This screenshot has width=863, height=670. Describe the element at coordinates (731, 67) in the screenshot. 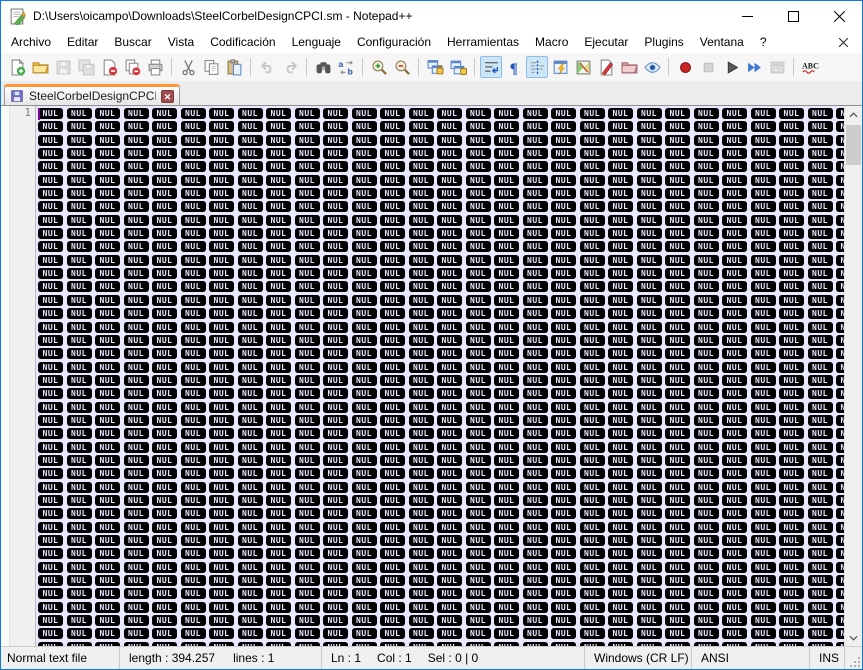

I see `macro-play-button` at that location.